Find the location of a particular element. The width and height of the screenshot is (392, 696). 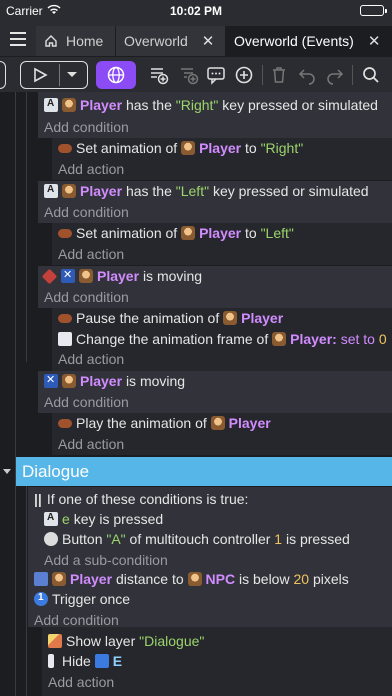

scroll-left-edge is located at coordinates (3, 75).